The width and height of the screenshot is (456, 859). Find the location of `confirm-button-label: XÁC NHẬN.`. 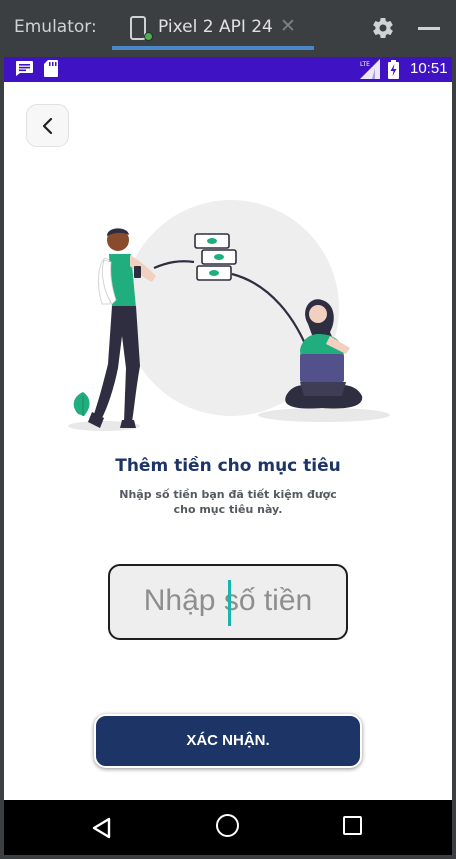

confirm-button-label: XÁC NHẬN. is located at coordinates (228, 740).